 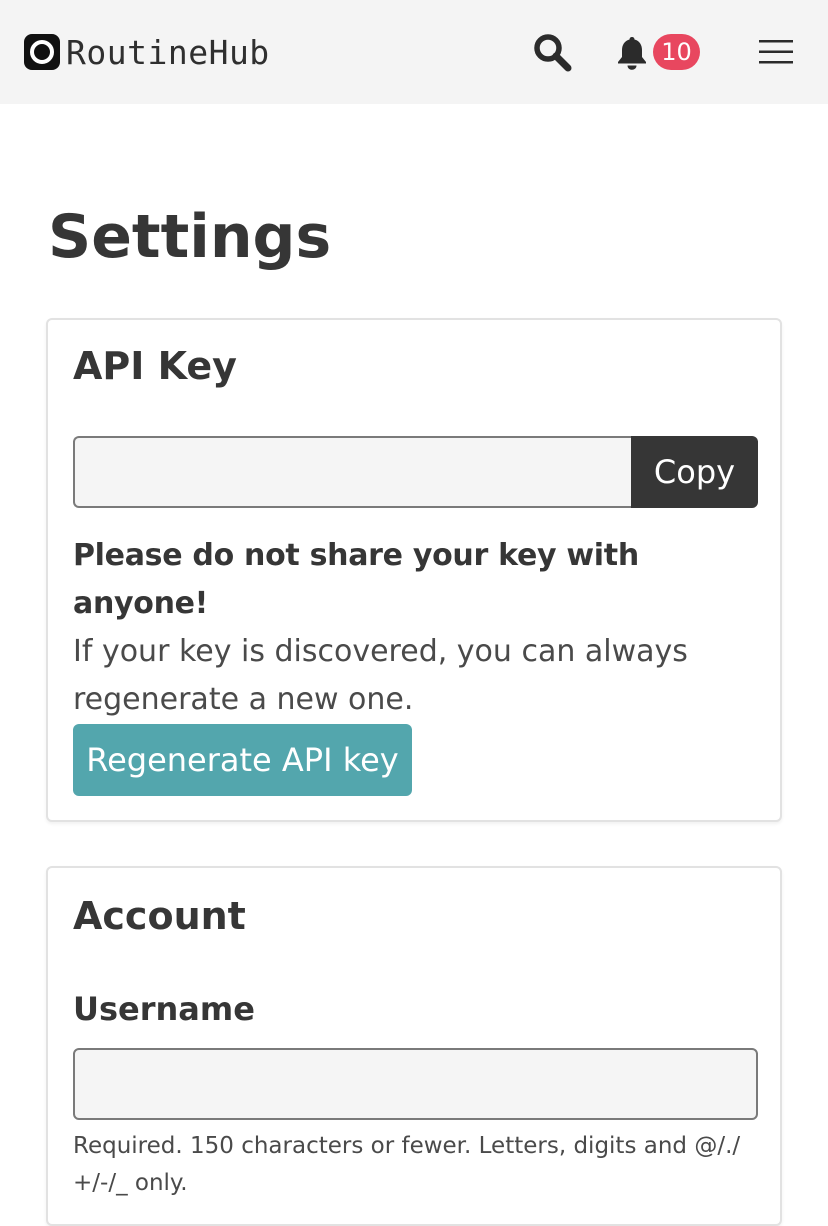 I want to click on routinehub-logo-icon, so click(x=42, y=52).